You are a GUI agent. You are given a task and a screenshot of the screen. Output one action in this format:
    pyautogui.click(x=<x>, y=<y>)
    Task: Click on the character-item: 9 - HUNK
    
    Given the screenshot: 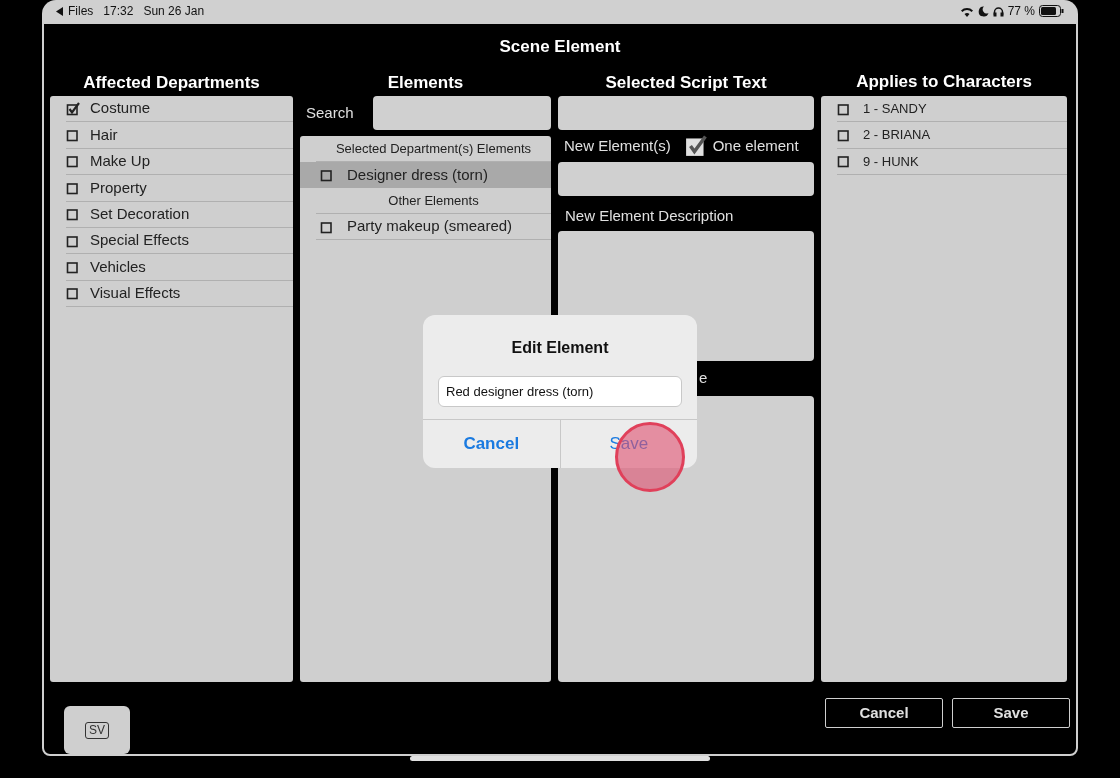 What is the action you would take?
    pyautogui.click(x=952, y=162)
    